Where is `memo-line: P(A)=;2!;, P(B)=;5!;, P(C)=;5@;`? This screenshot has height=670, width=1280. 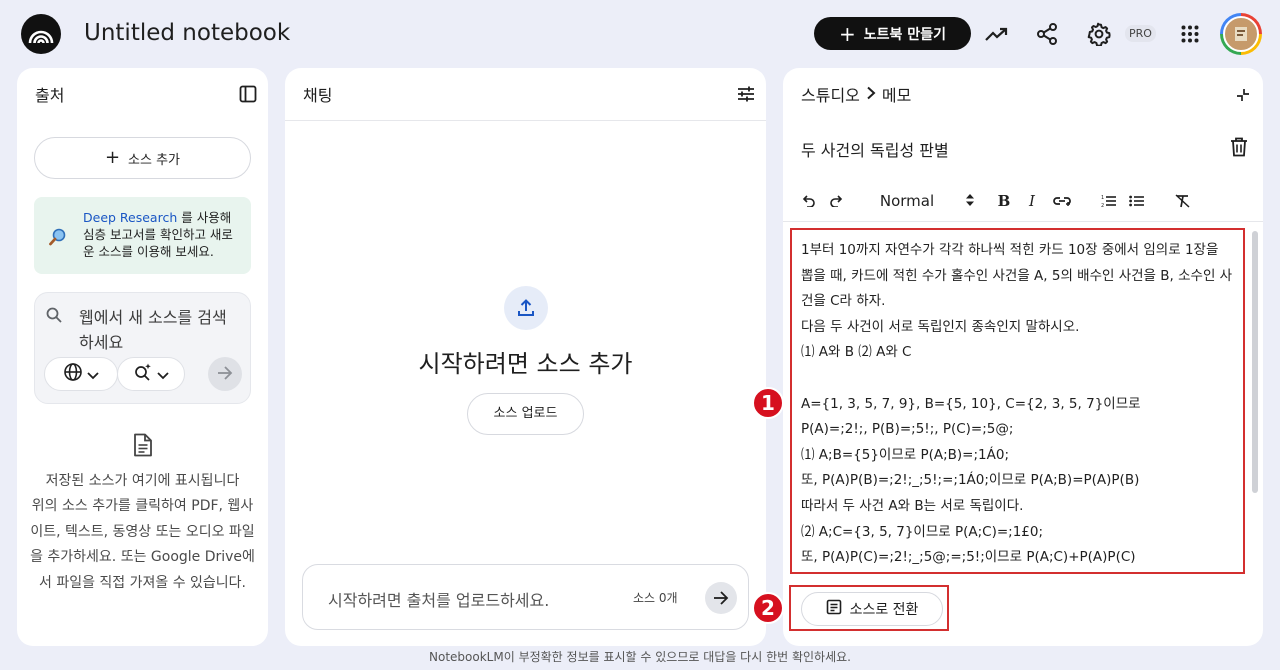
memo-line: P(A)=;2!;, P(B)=;5!;, P(C)=;5@; is located at coordinates (907, 429).